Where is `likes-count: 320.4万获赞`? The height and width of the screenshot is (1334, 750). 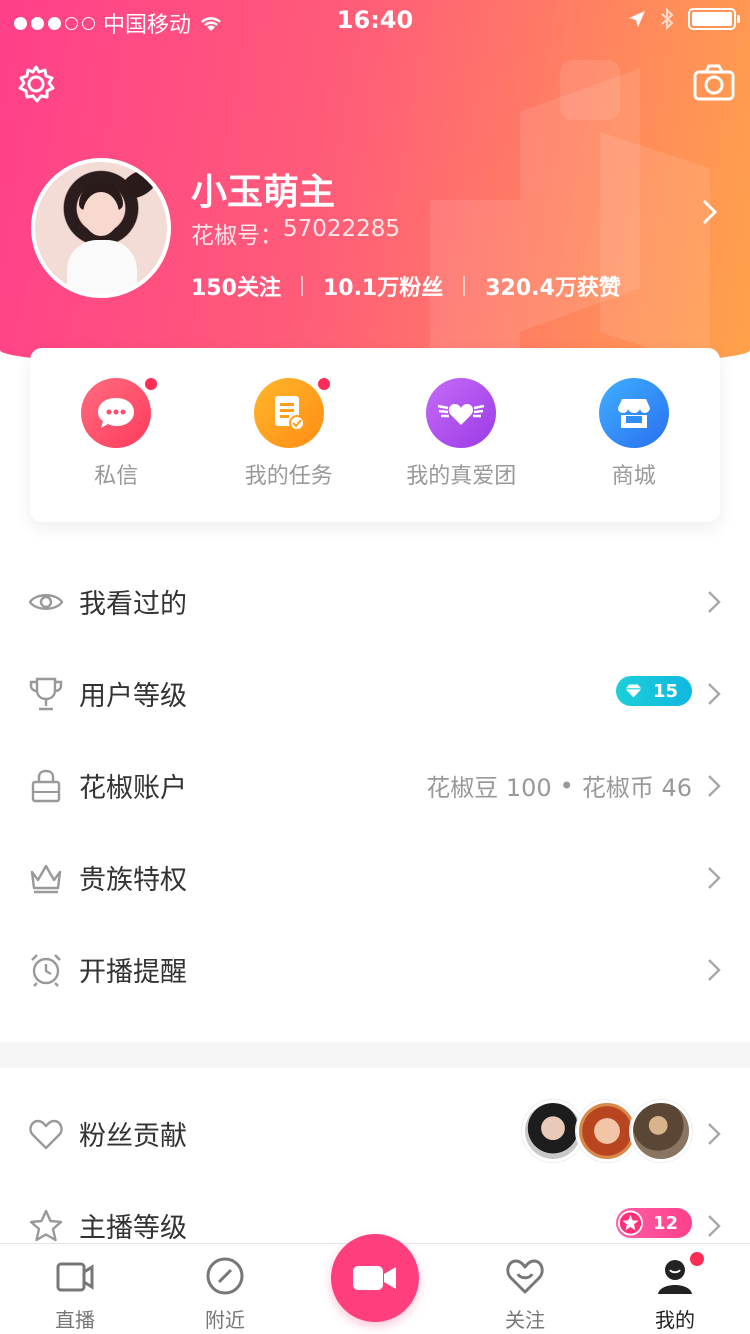
likes-count: 320.4万获赞 is located at coordinates (553, 286).